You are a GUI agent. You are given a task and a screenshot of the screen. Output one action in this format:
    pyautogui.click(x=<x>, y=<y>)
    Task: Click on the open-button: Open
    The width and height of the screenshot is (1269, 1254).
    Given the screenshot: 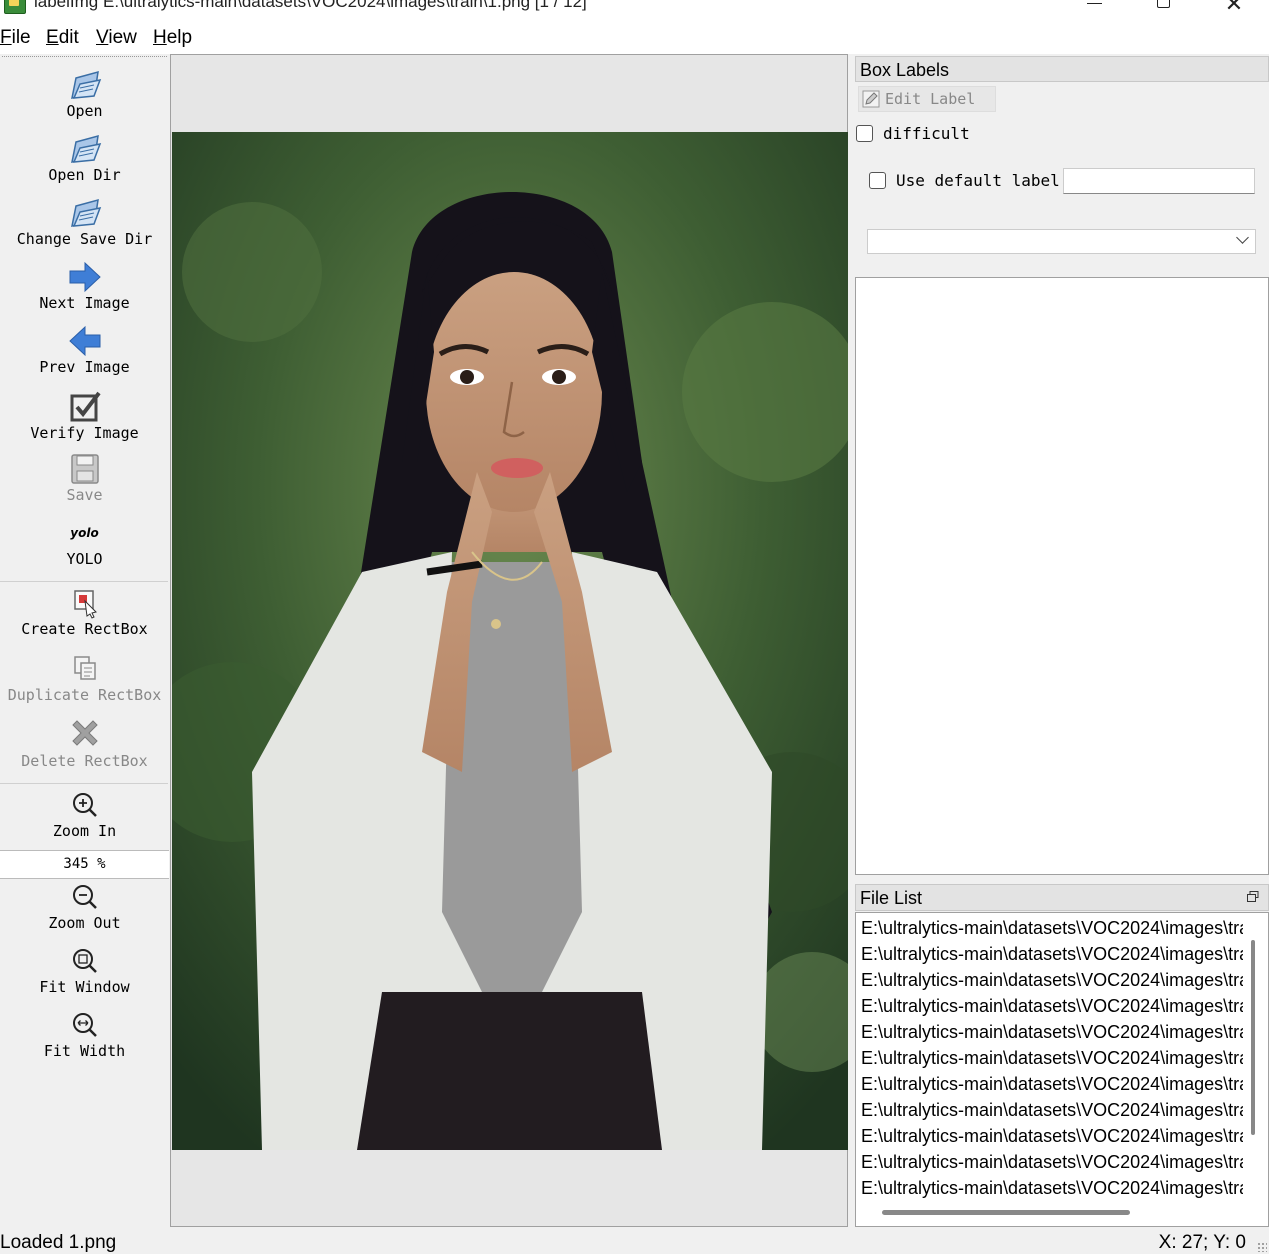 What is the action you would take?
    pyautogui.click(x=84, y=94)
    